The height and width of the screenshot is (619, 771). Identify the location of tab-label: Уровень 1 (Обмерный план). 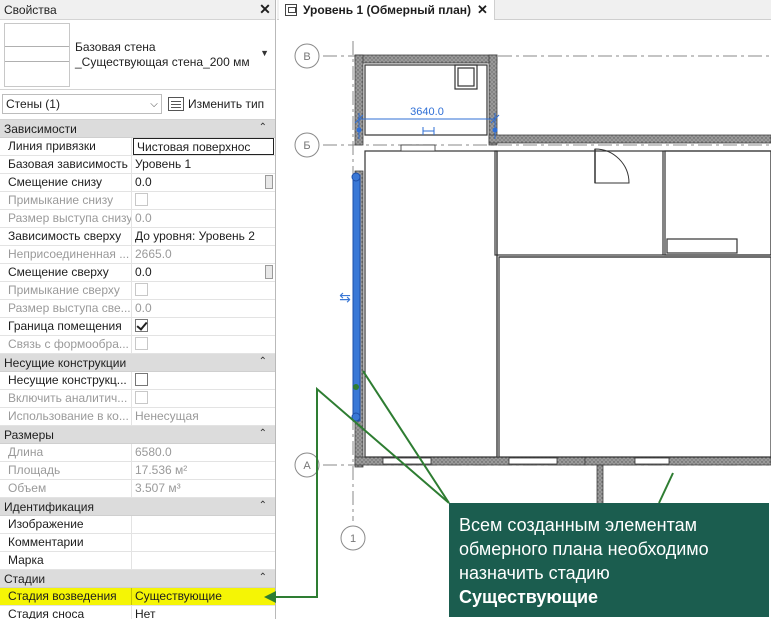
(387, 10).